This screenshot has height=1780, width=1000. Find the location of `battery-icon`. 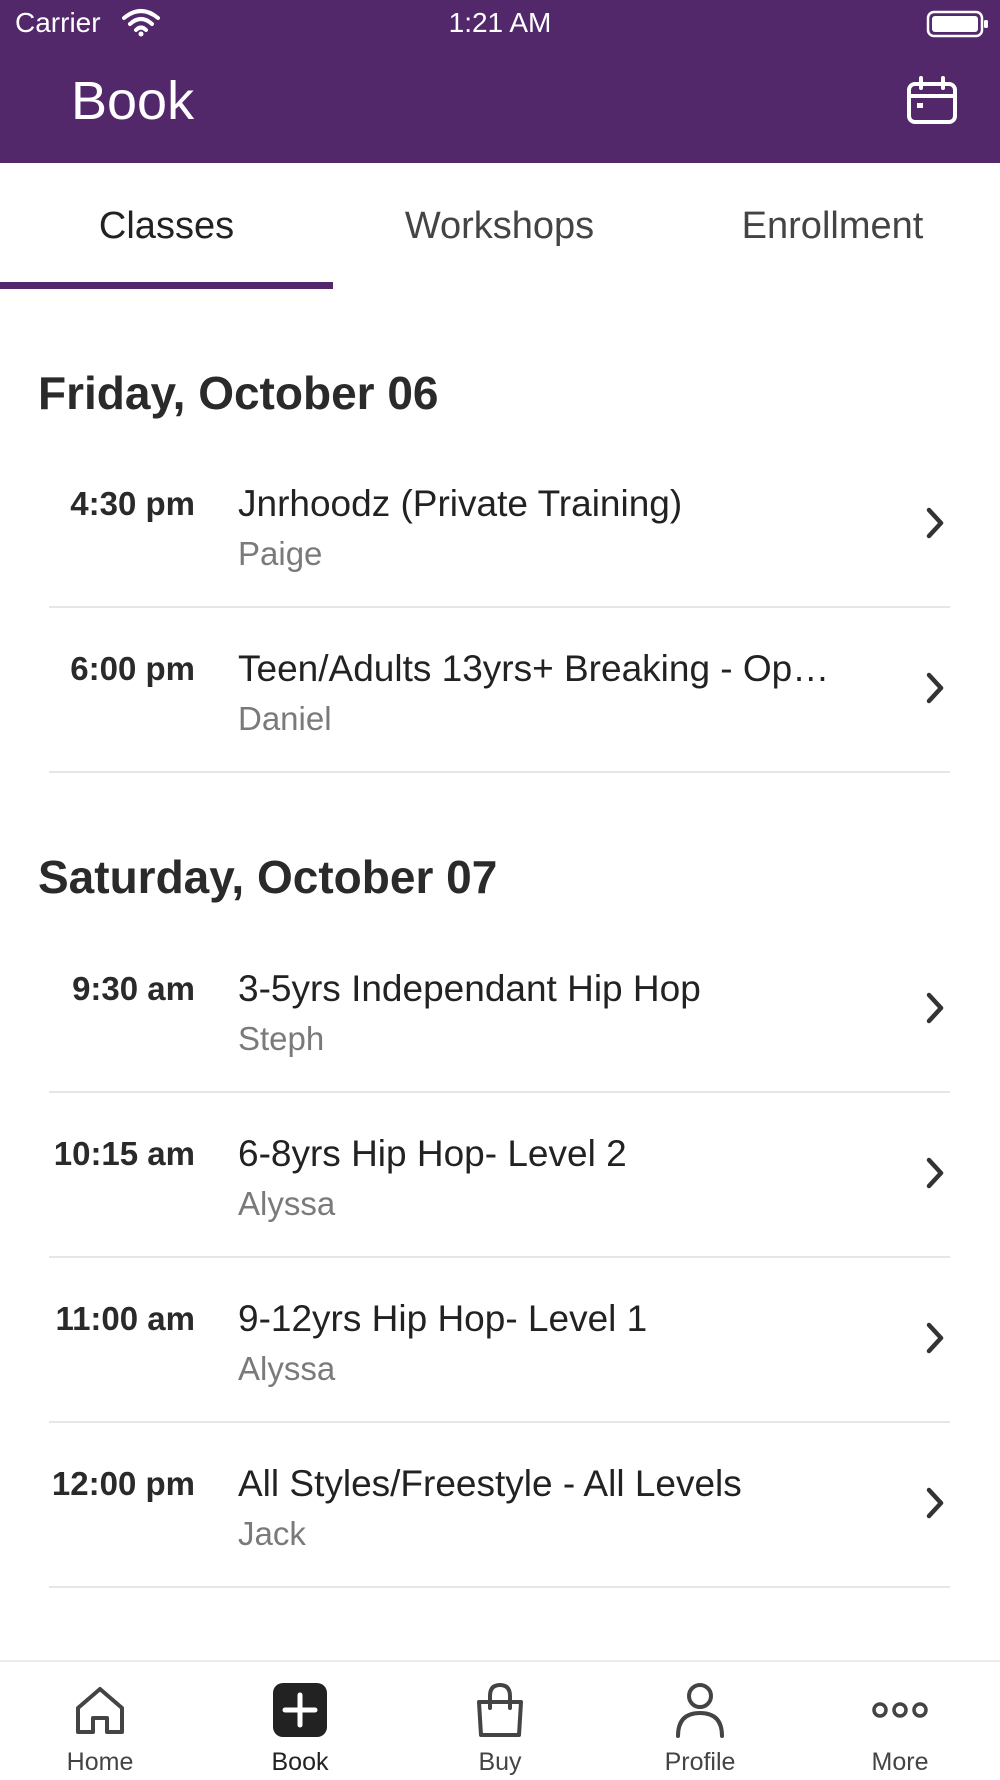

battery-icon is located at coordinates (957, 24).